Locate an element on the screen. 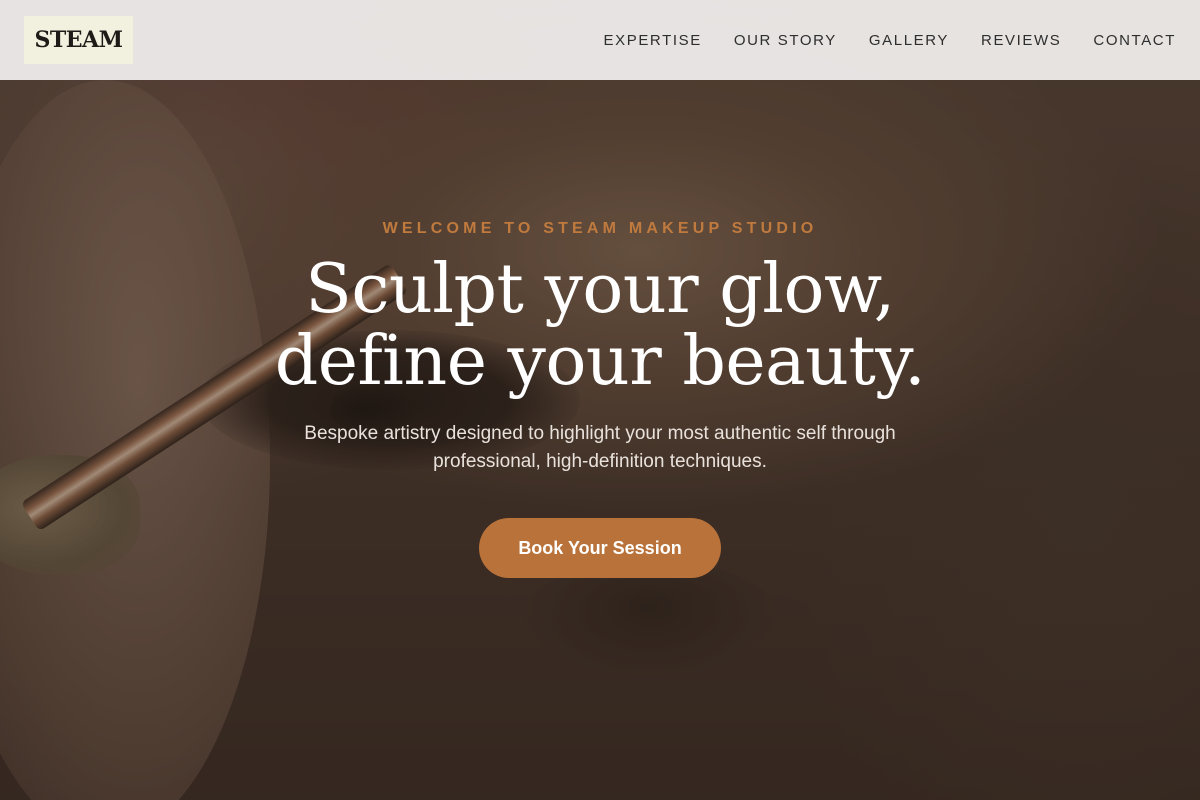 The width and height of the screenshot is (1200, 800). nav-item-expertise: EXPERTISE is located at coordinates (653, 40).